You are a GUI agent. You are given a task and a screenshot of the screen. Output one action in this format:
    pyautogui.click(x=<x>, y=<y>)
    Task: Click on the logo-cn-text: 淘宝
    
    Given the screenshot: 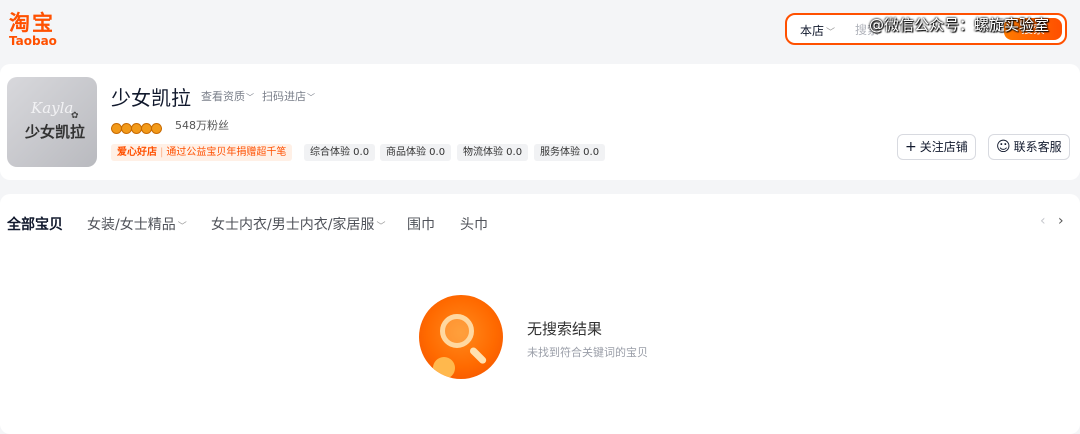 What is the action you would take?
    pyautogui.click(x=32, y=23)
    